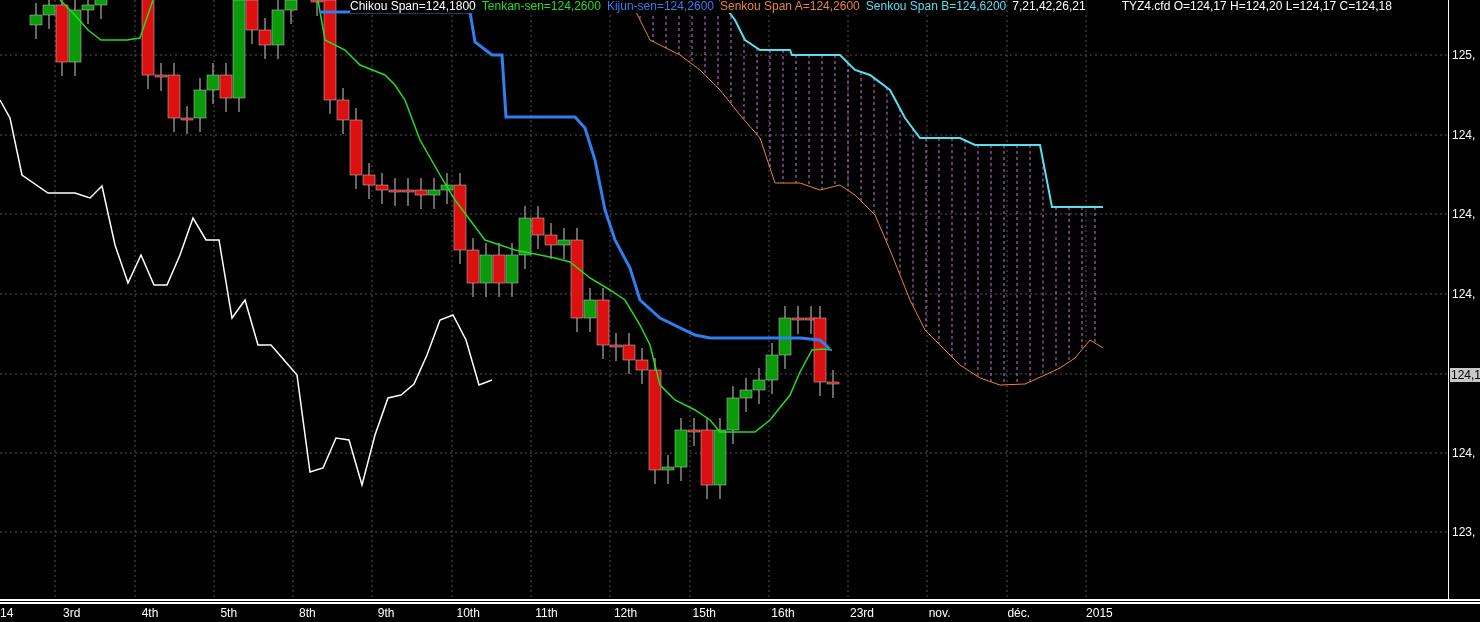 The width and height of the screenshot is (1480, 622). Describe the element at coordinates (7, 613) in the screenshot. I see `axis-label: 14` at that location.